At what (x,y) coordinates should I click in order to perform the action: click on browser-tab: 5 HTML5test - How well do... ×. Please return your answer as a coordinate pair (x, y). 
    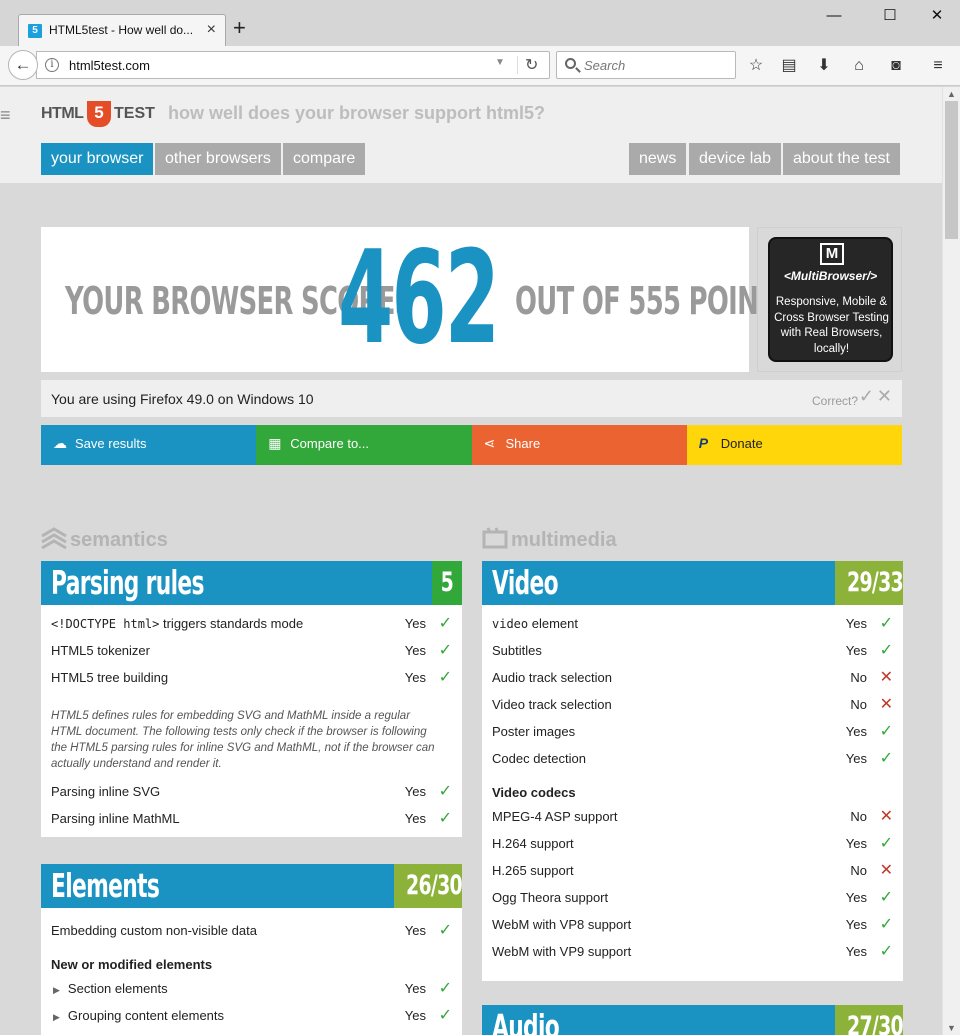
    Looking at the image, I should click on (122, 30).